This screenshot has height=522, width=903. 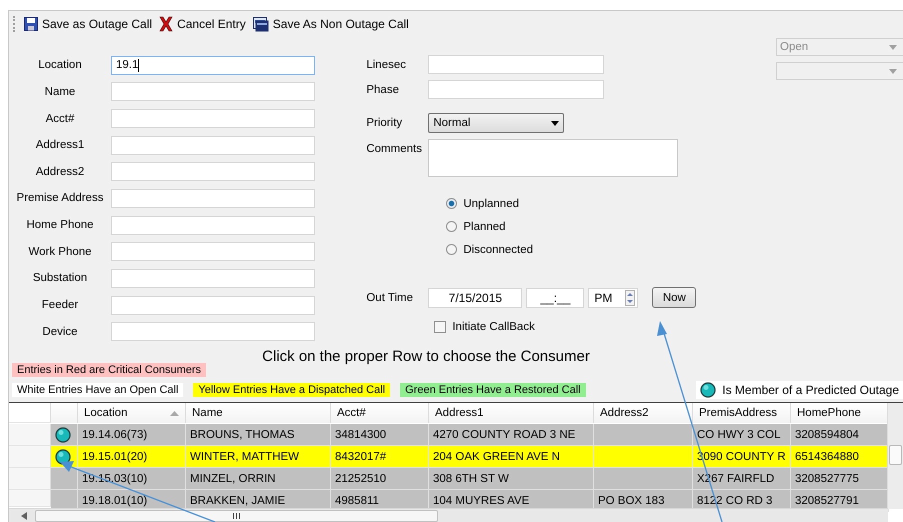 I want to click on toolbar-button: Save as Outage Call, so click(x=88, y=24).